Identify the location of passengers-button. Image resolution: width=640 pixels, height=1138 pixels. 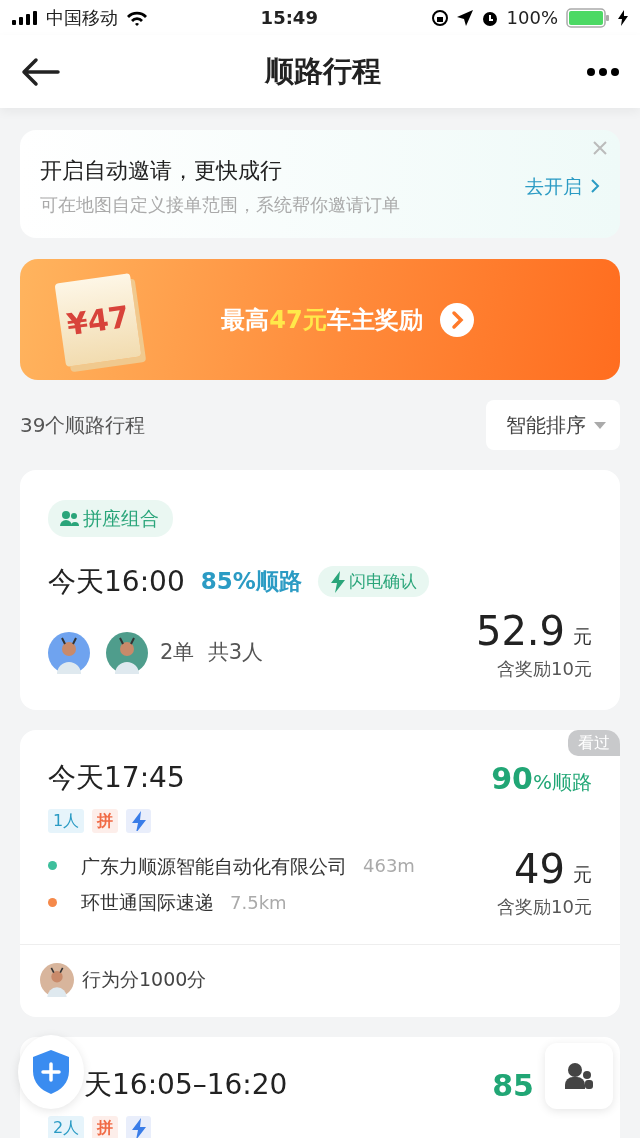
(579, 1076).